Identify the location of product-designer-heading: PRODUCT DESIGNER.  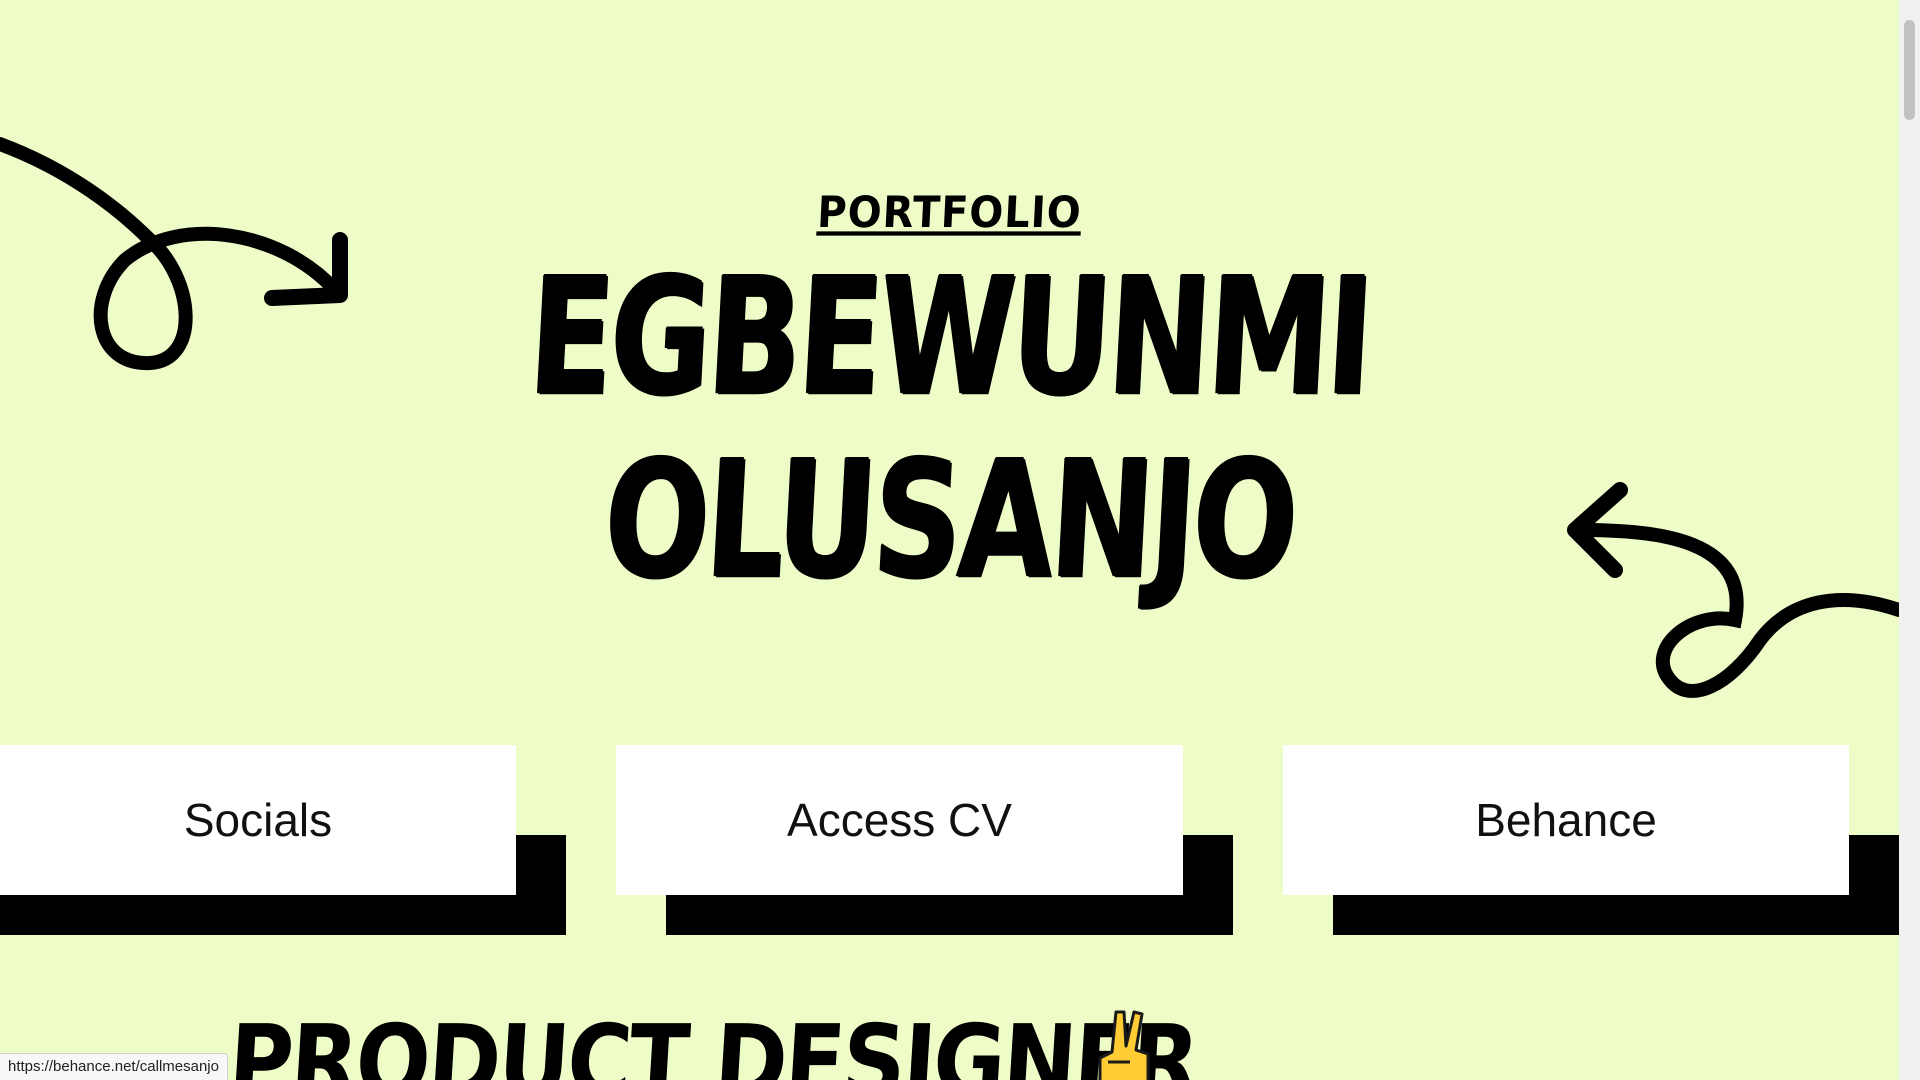
(713, 1041).